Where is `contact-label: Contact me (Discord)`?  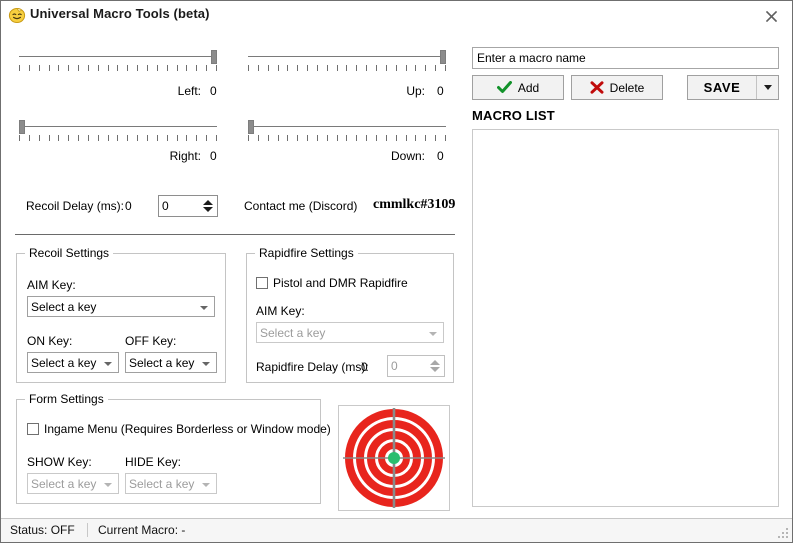
contact-label: Contact me (Discord) is located at coordinates (301, 206).